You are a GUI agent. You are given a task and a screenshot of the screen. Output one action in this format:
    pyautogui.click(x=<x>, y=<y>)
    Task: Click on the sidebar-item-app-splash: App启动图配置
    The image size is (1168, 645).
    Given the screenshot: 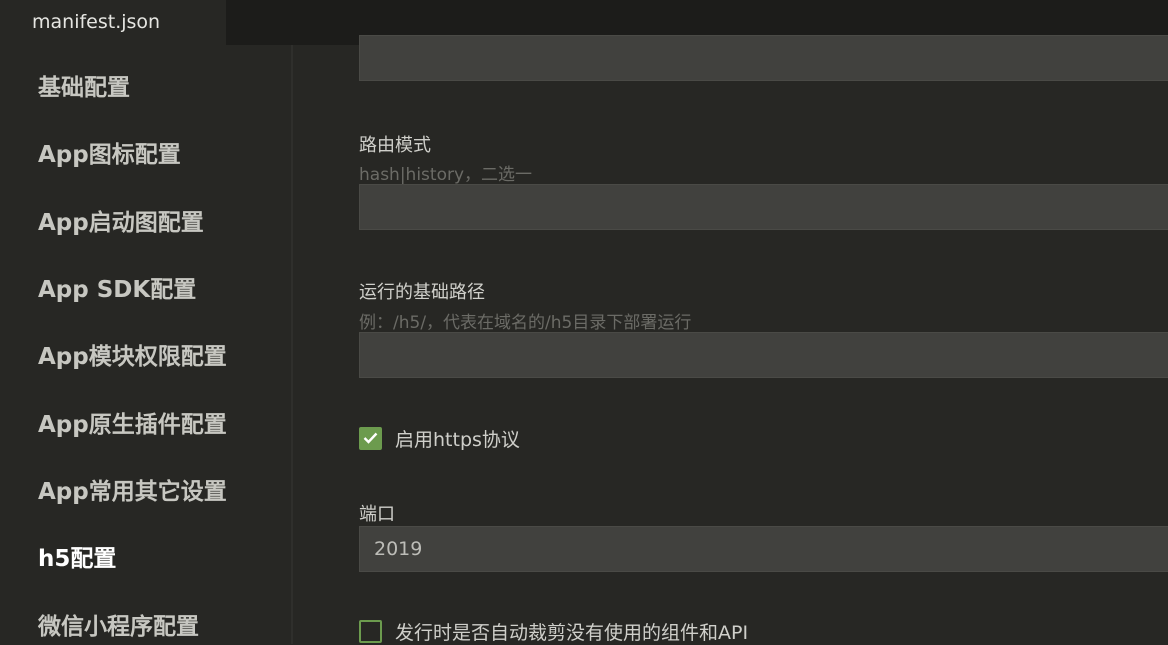 What is the action you would take?
    pyautogui.click(x=121, y=223)
    